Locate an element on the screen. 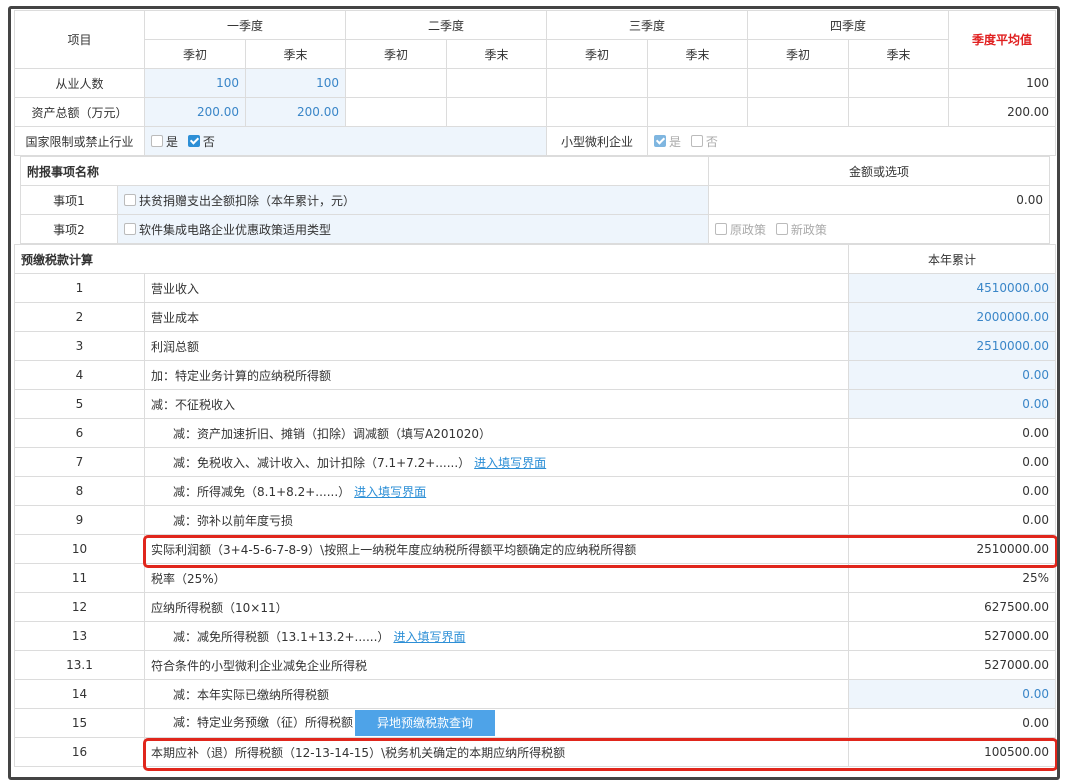  calc-row: 1 营业收入 4510000.00 is located at coordinates (535, 288).